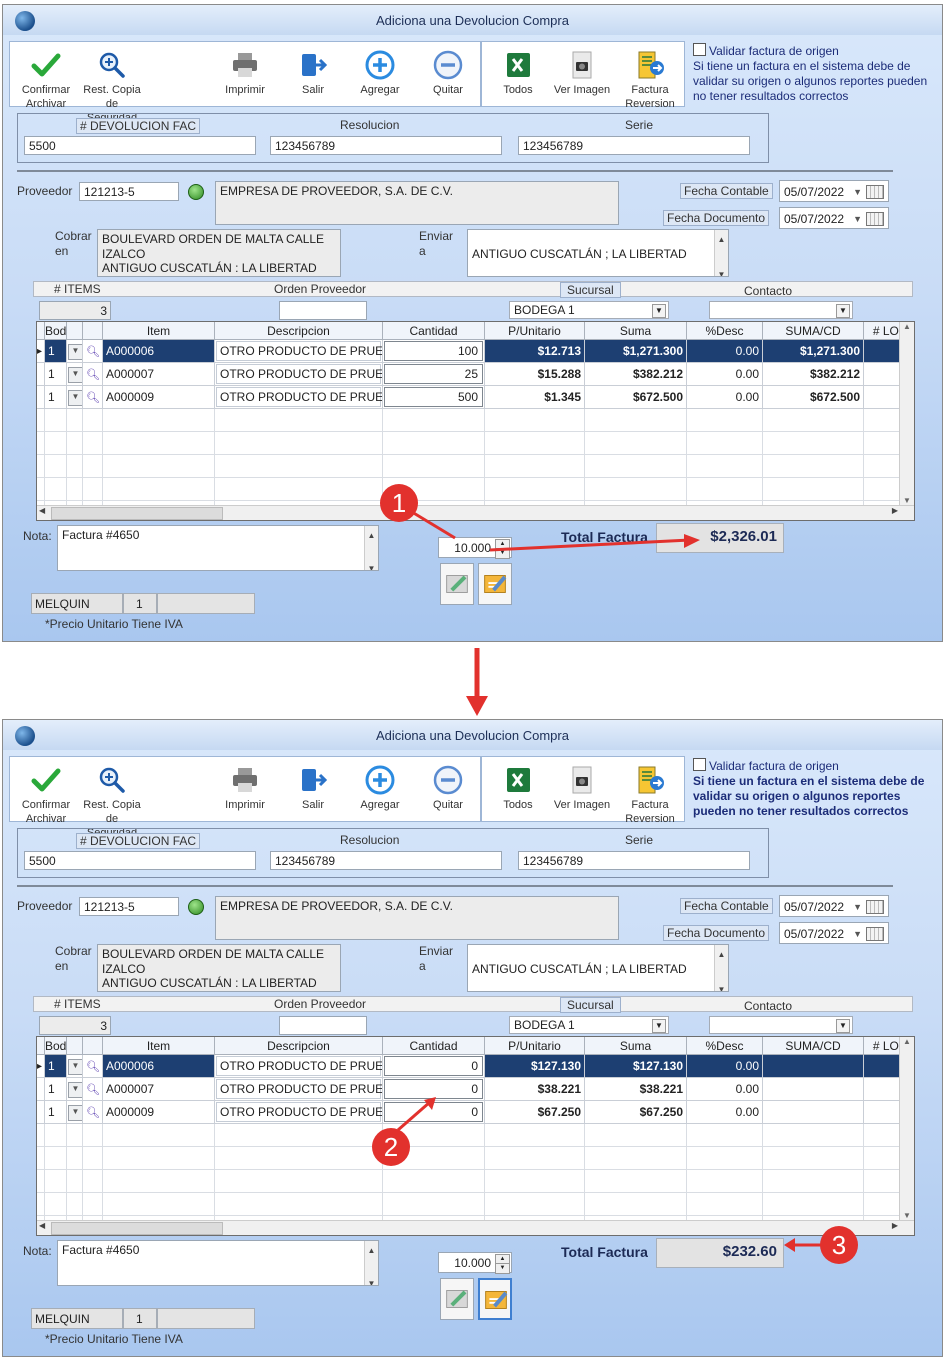  What do you see at coordinates (391, 1147) in the screenshot?
I see `callout-2: 2` at bounding box center [391, 1147].